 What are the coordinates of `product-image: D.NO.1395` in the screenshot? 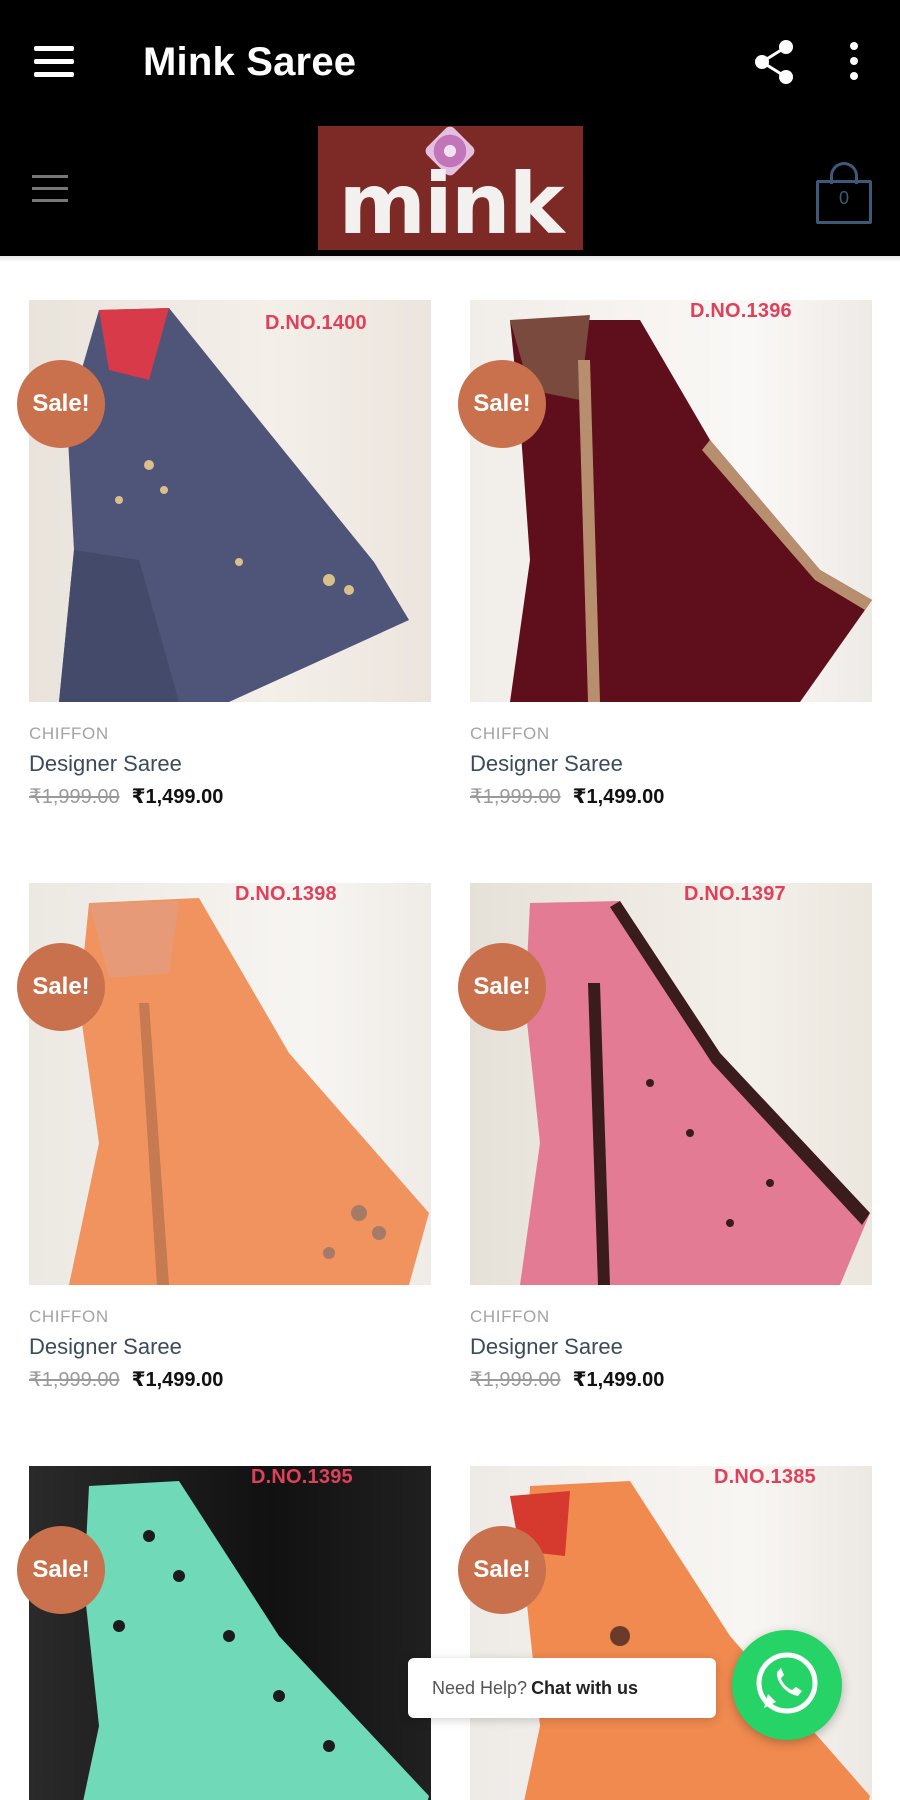 It's located at (230, 1633).